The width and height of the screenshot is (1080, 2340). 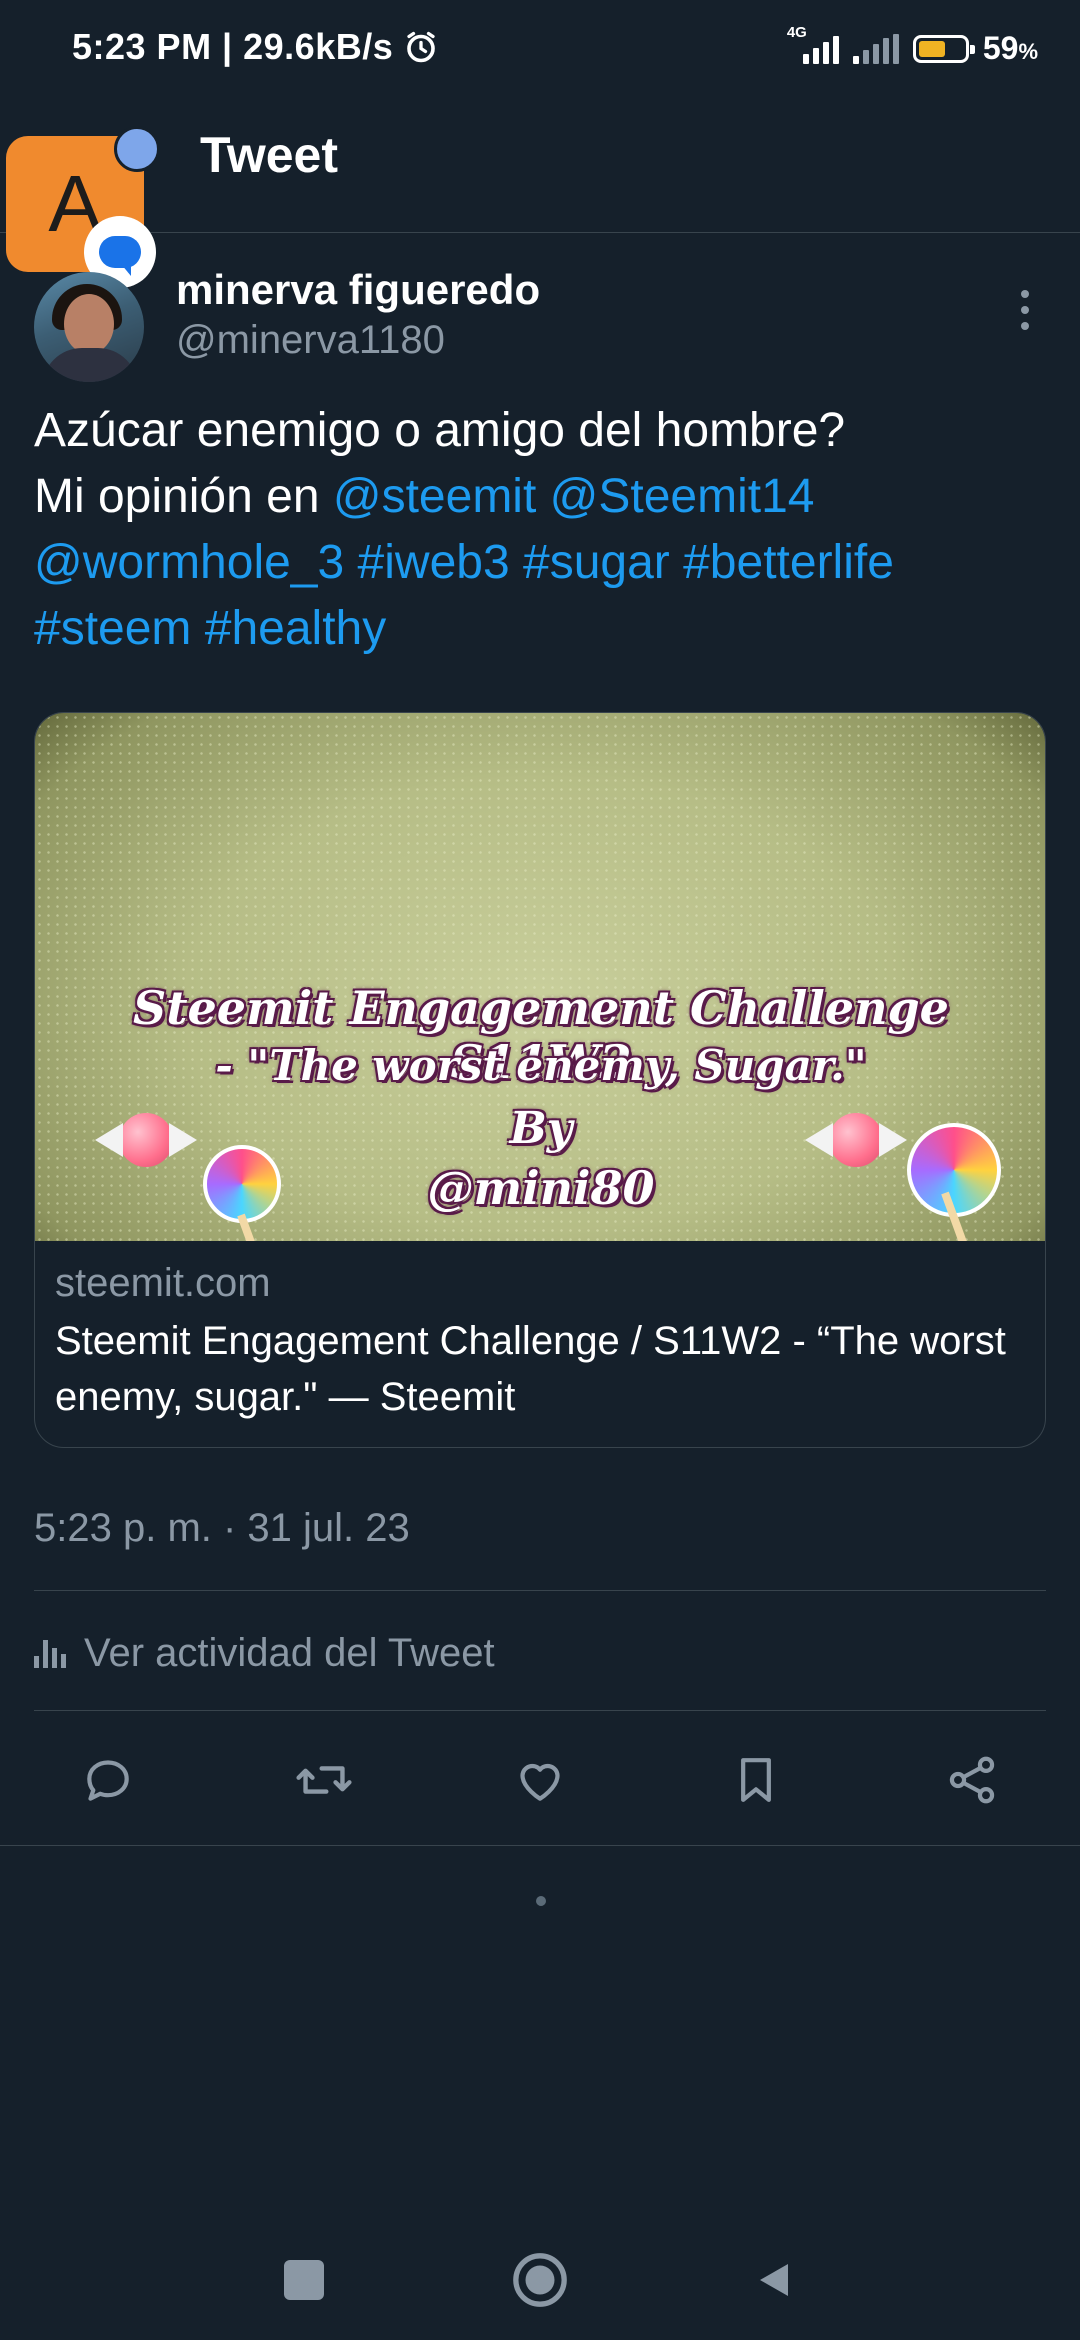 I want to click on reply-icon, so click(x=108, y=1780).